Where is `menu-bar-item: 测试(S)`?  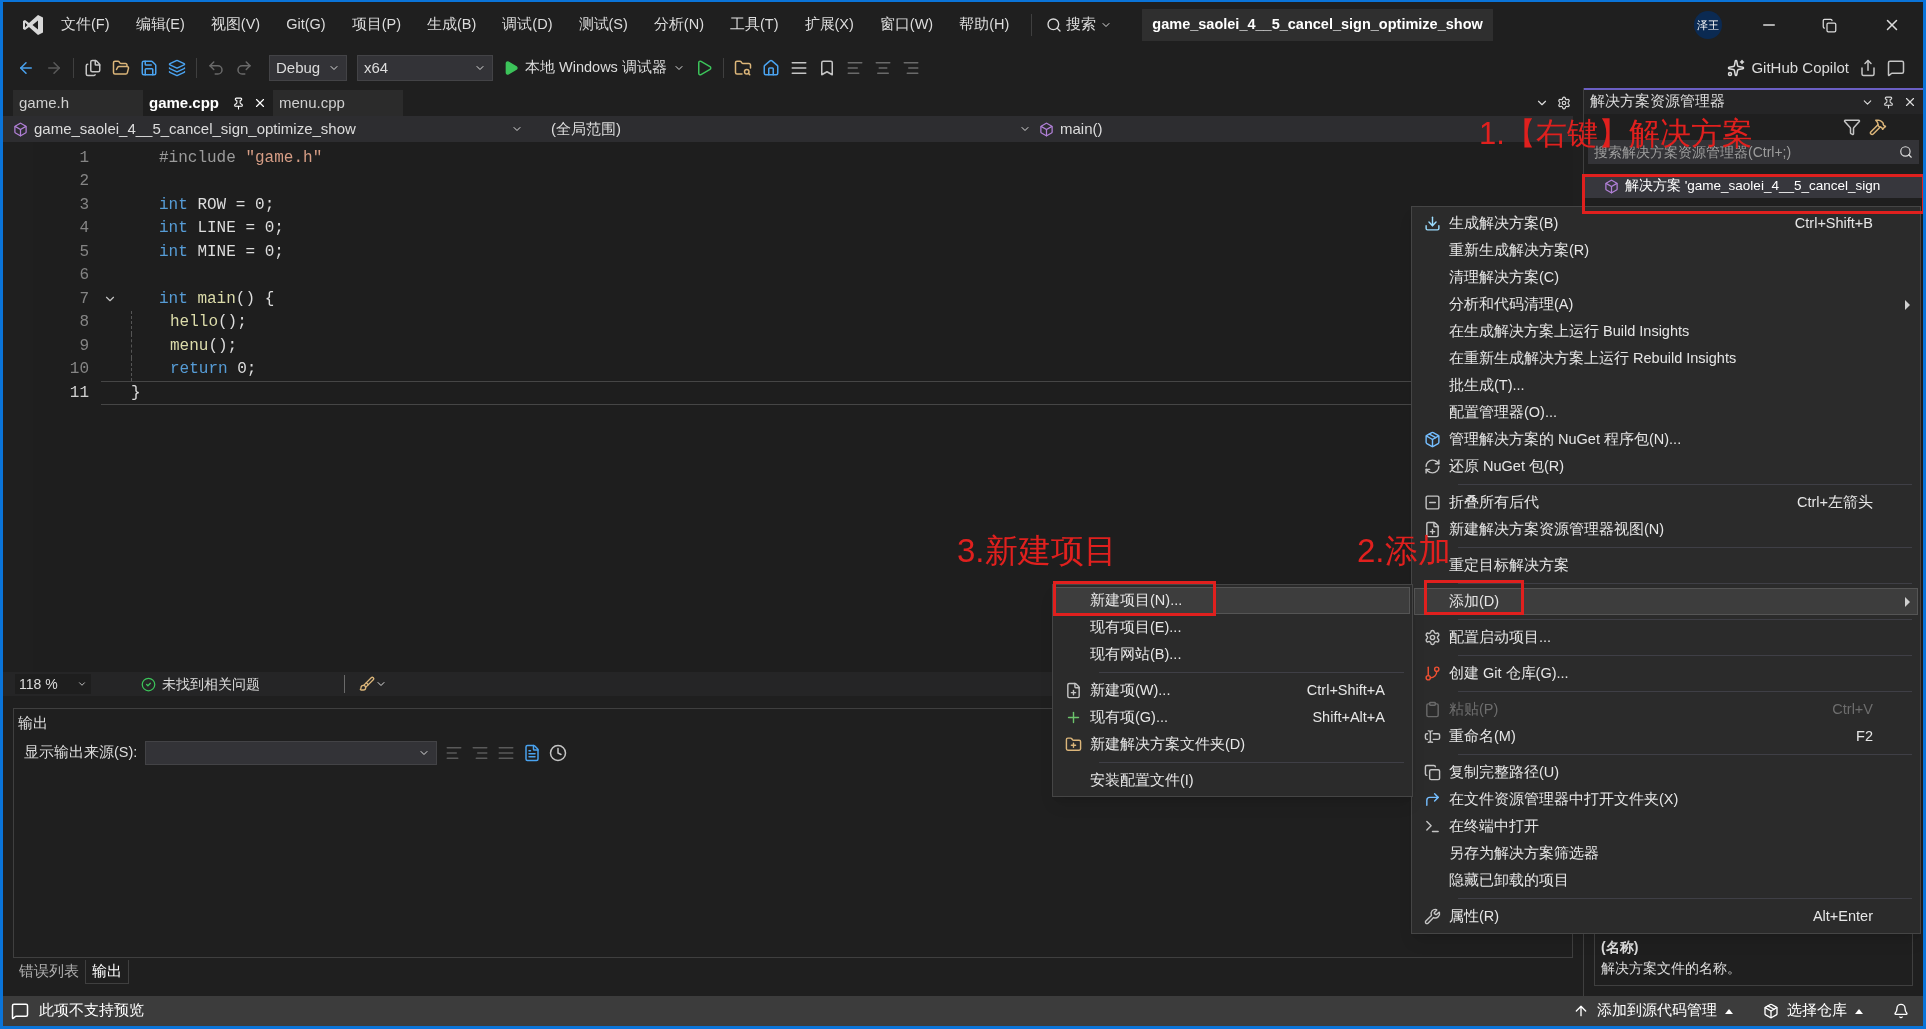 menu-bar-item: 测试(S) is located at coordinates (603, 25).